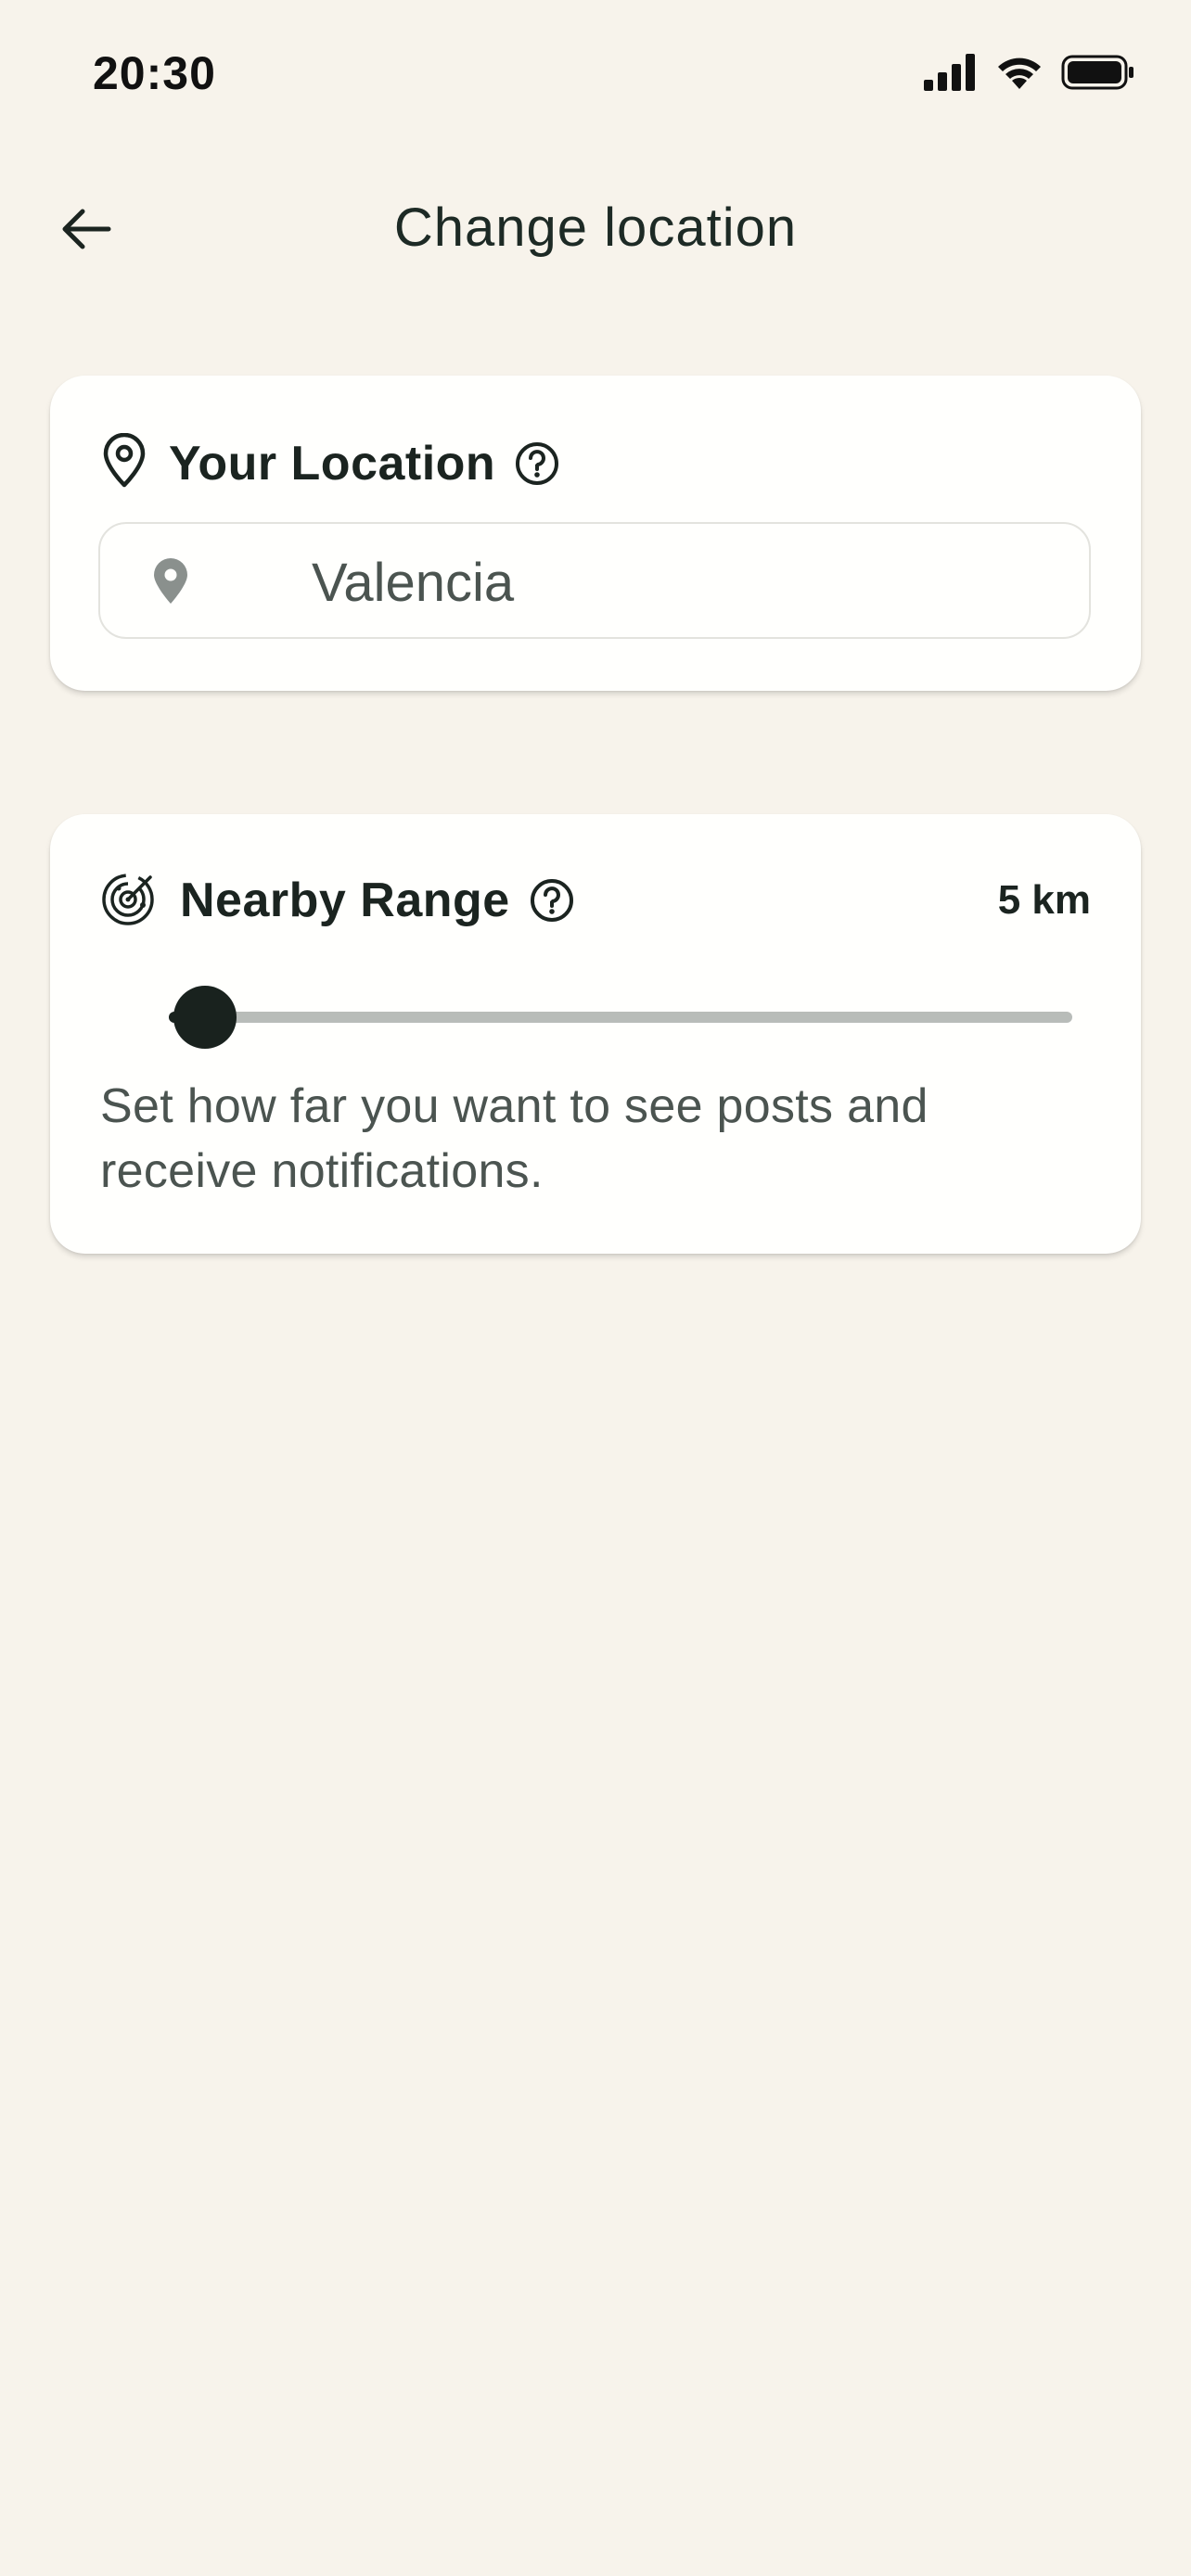 This screenshot has width=1191, height=2576. What do you see at coordinates (951, 75) in the screenshot?
I see `signal-icon` at bounding box center [951, 75].